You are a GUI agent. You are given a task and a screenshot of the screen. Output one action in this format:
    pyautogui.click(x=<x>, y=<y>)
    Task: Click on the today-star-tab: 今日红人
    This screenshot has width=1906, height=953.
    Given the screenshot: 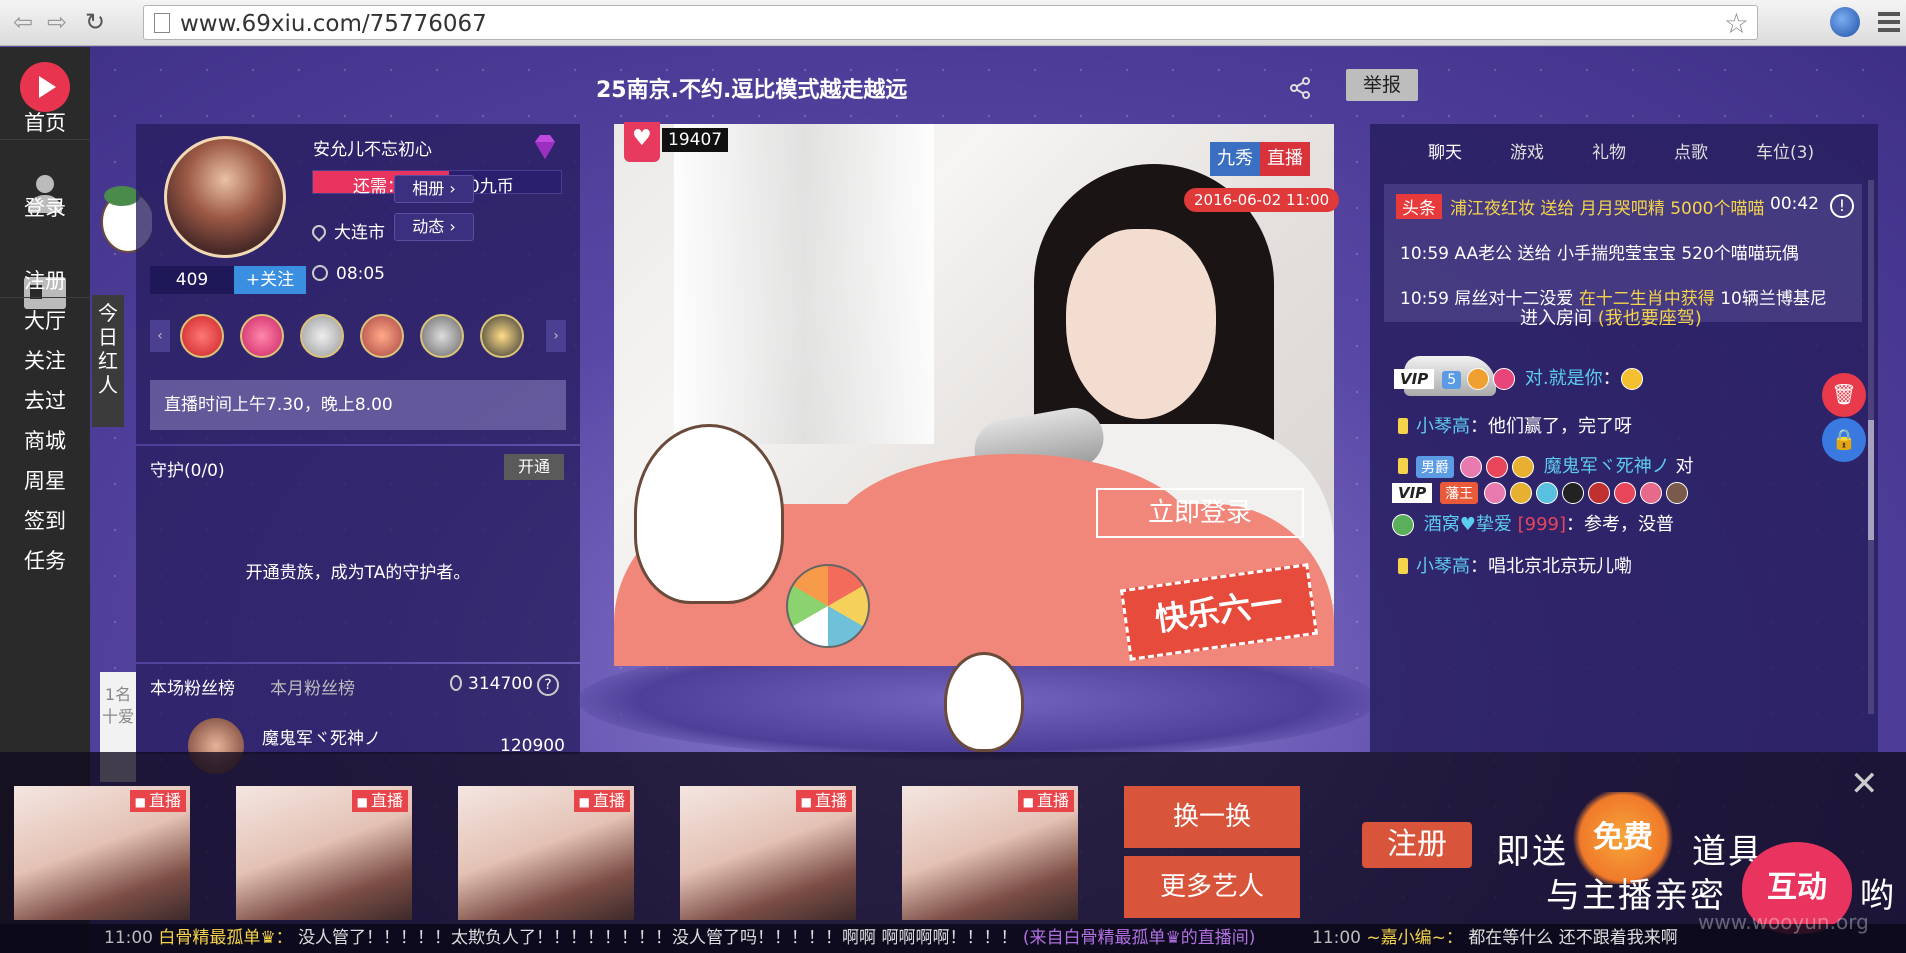 What is the action you would take?
    pyautogui.click(x=108, y=361)
    